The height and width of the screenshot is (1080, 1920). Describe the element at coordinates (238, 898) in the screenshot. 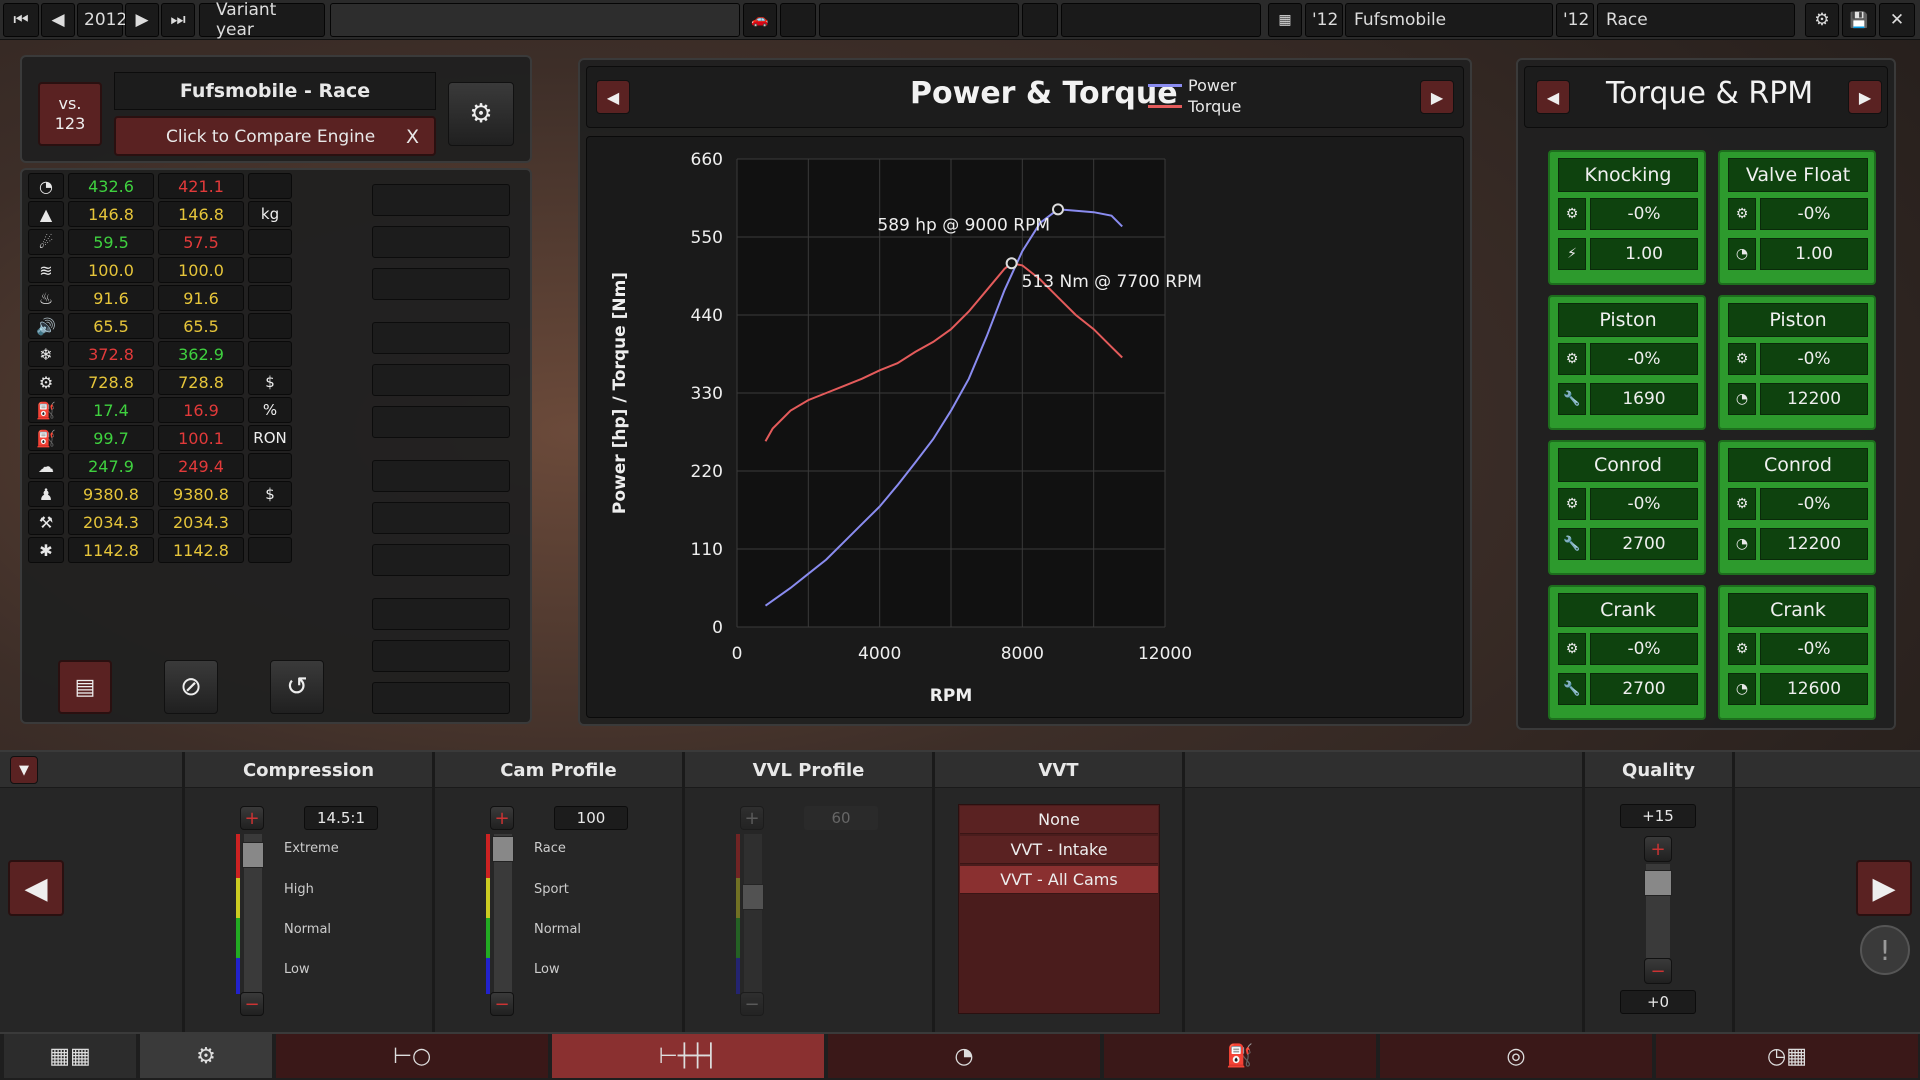

I see `level-bar-yellow` at that location.